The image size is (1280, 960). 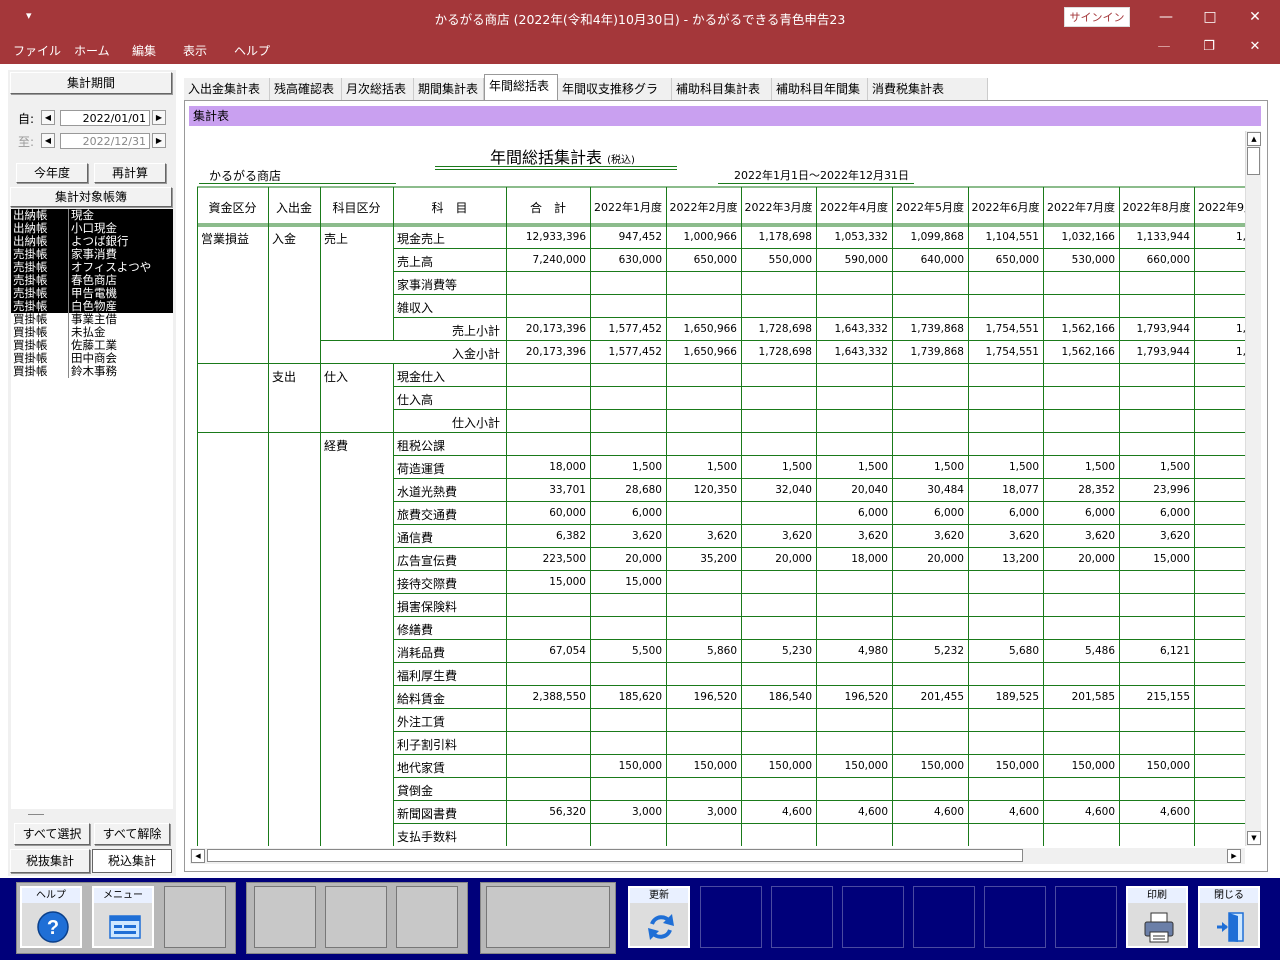 I want to click on tab-2: 月次総括表, so click(x=378, y=89).